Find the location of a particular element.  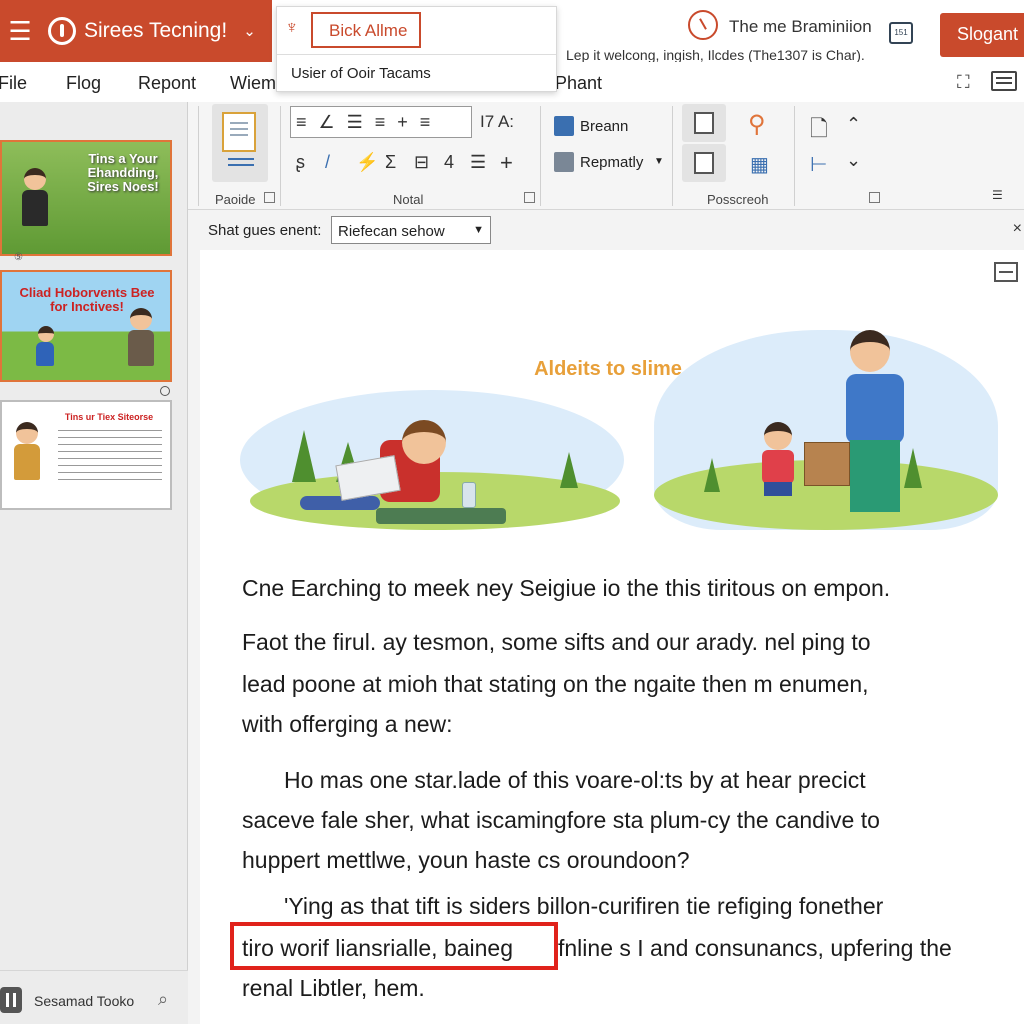

comments-icon: ⌕ is located at coordinates (163, 999).